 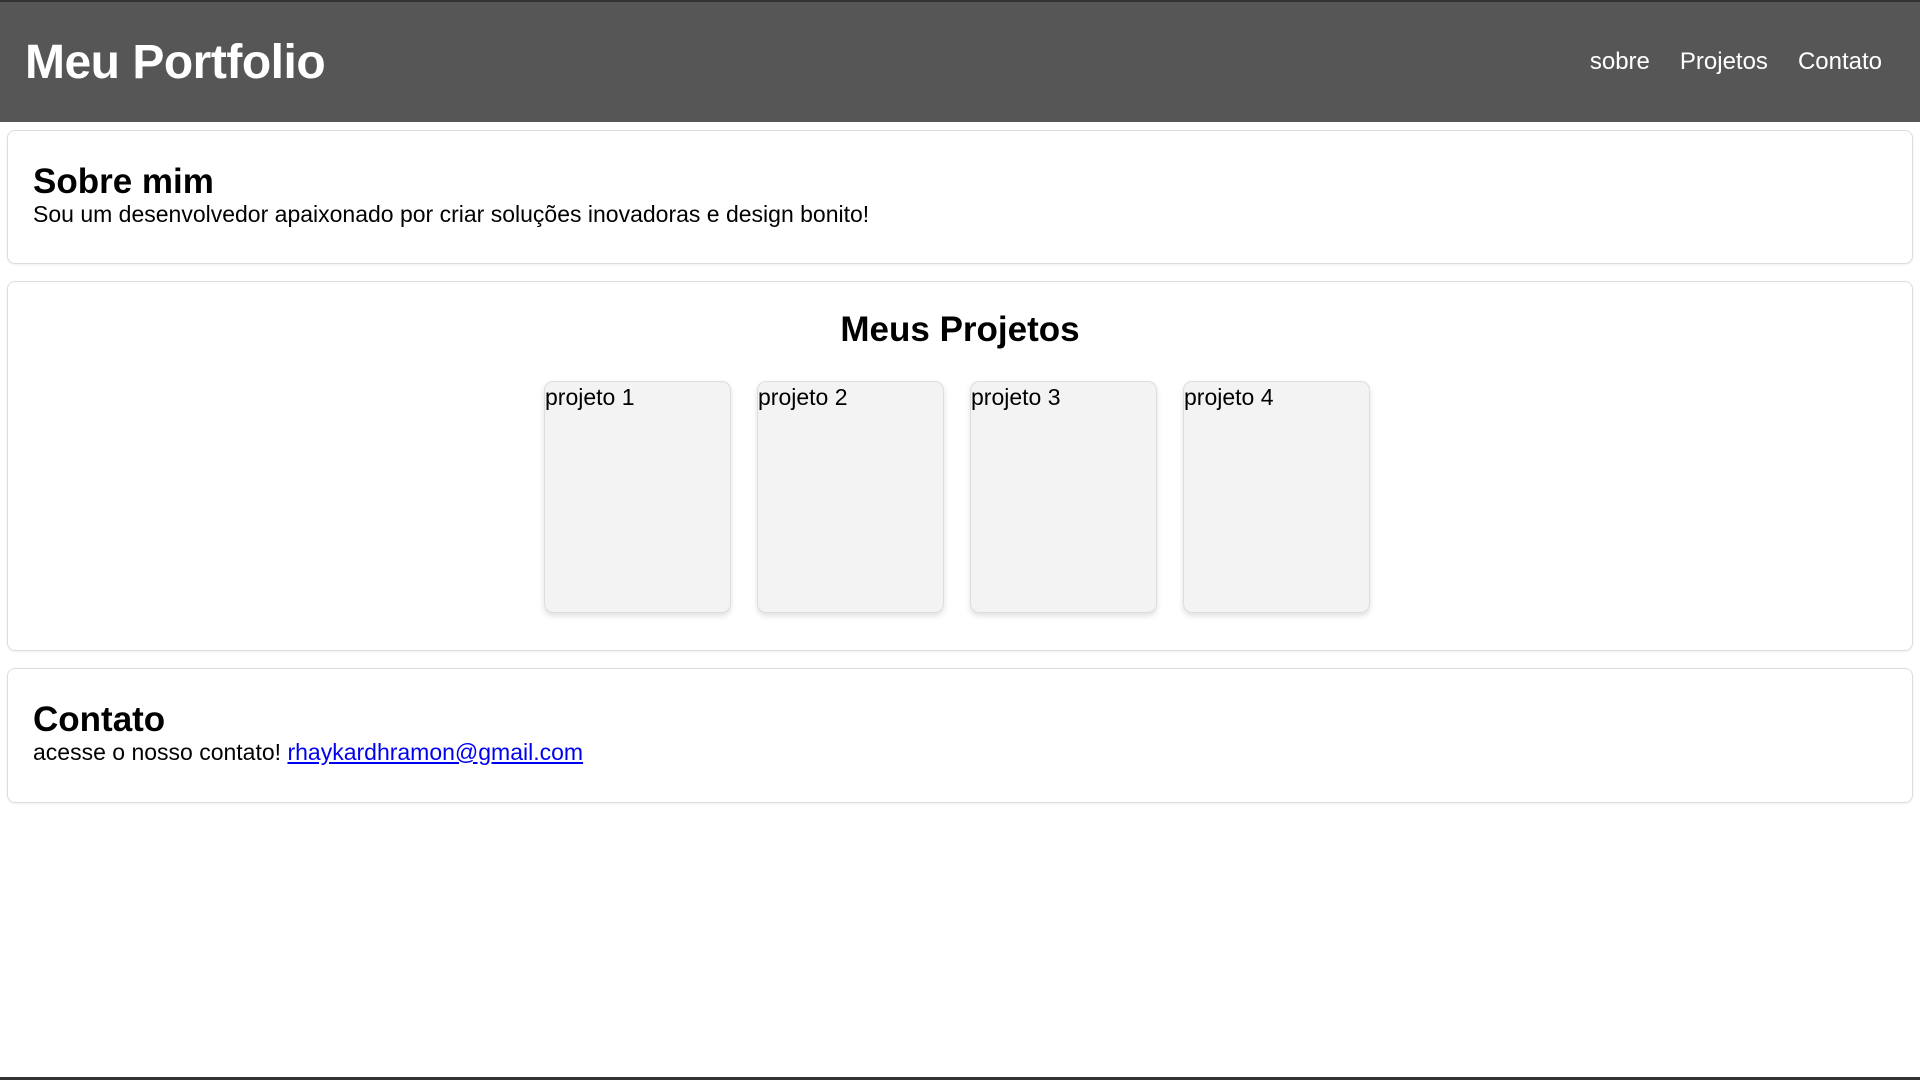 What do you see at coordinates (850, 496) in the screenshot?
I see `project-card-2: projeto 2` at bounding box center [850, 496].